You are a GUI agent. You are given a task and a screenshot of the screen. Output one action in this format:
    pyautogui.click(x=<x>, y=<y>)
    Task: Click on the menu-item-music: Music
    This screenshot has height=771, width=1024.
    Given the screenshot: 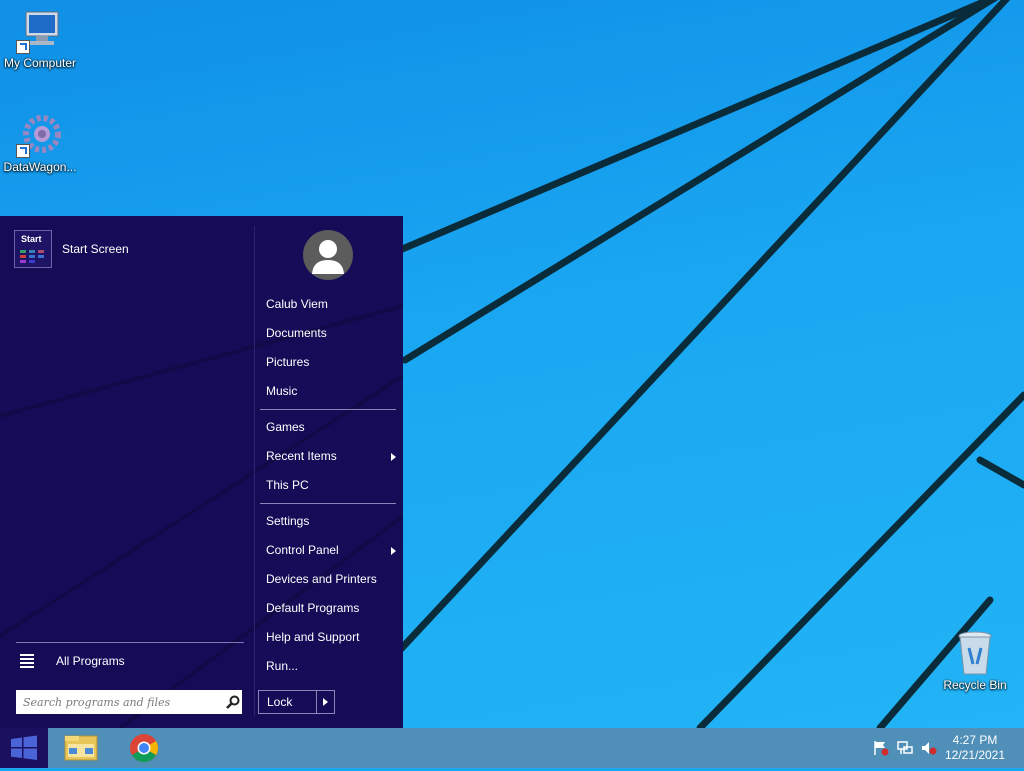 What is the action you would take?
    pyautogui.click(x=332, y=391)
    